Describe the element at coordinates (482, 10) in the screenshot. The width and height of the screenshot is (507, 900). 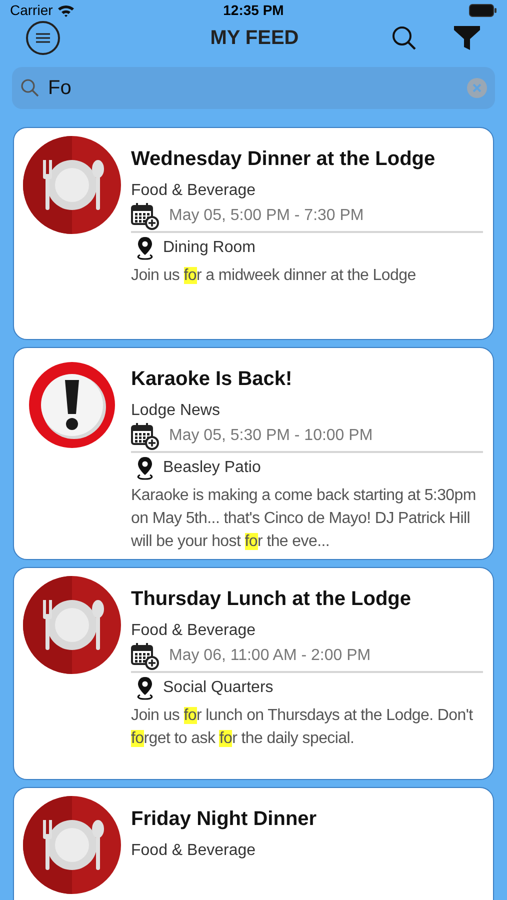
I see `battery-icon` at that location.